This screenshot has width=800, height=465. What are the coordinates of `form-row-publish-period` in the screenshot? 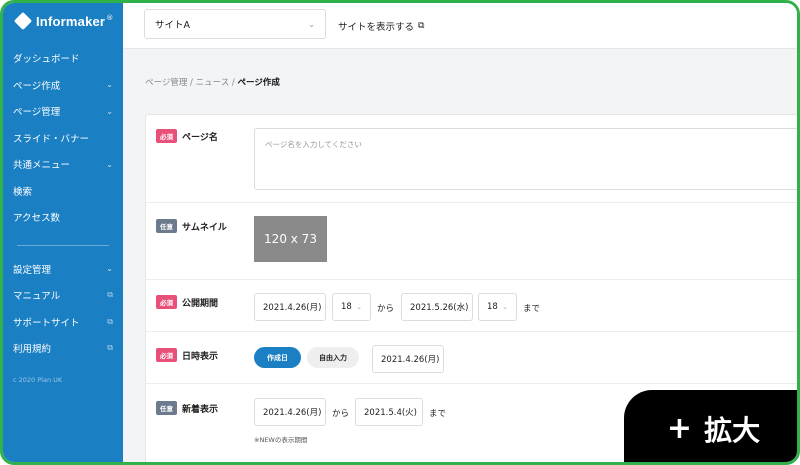 It's located at (471, 306).